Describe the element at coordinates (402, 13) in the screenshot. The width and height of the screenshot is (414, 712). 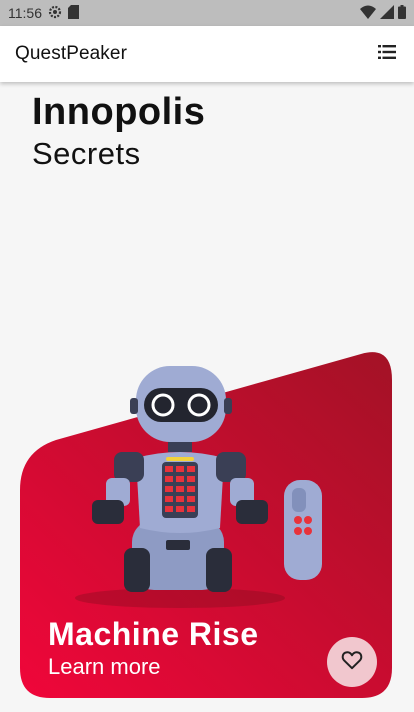
I see `battery-icon` at that location.